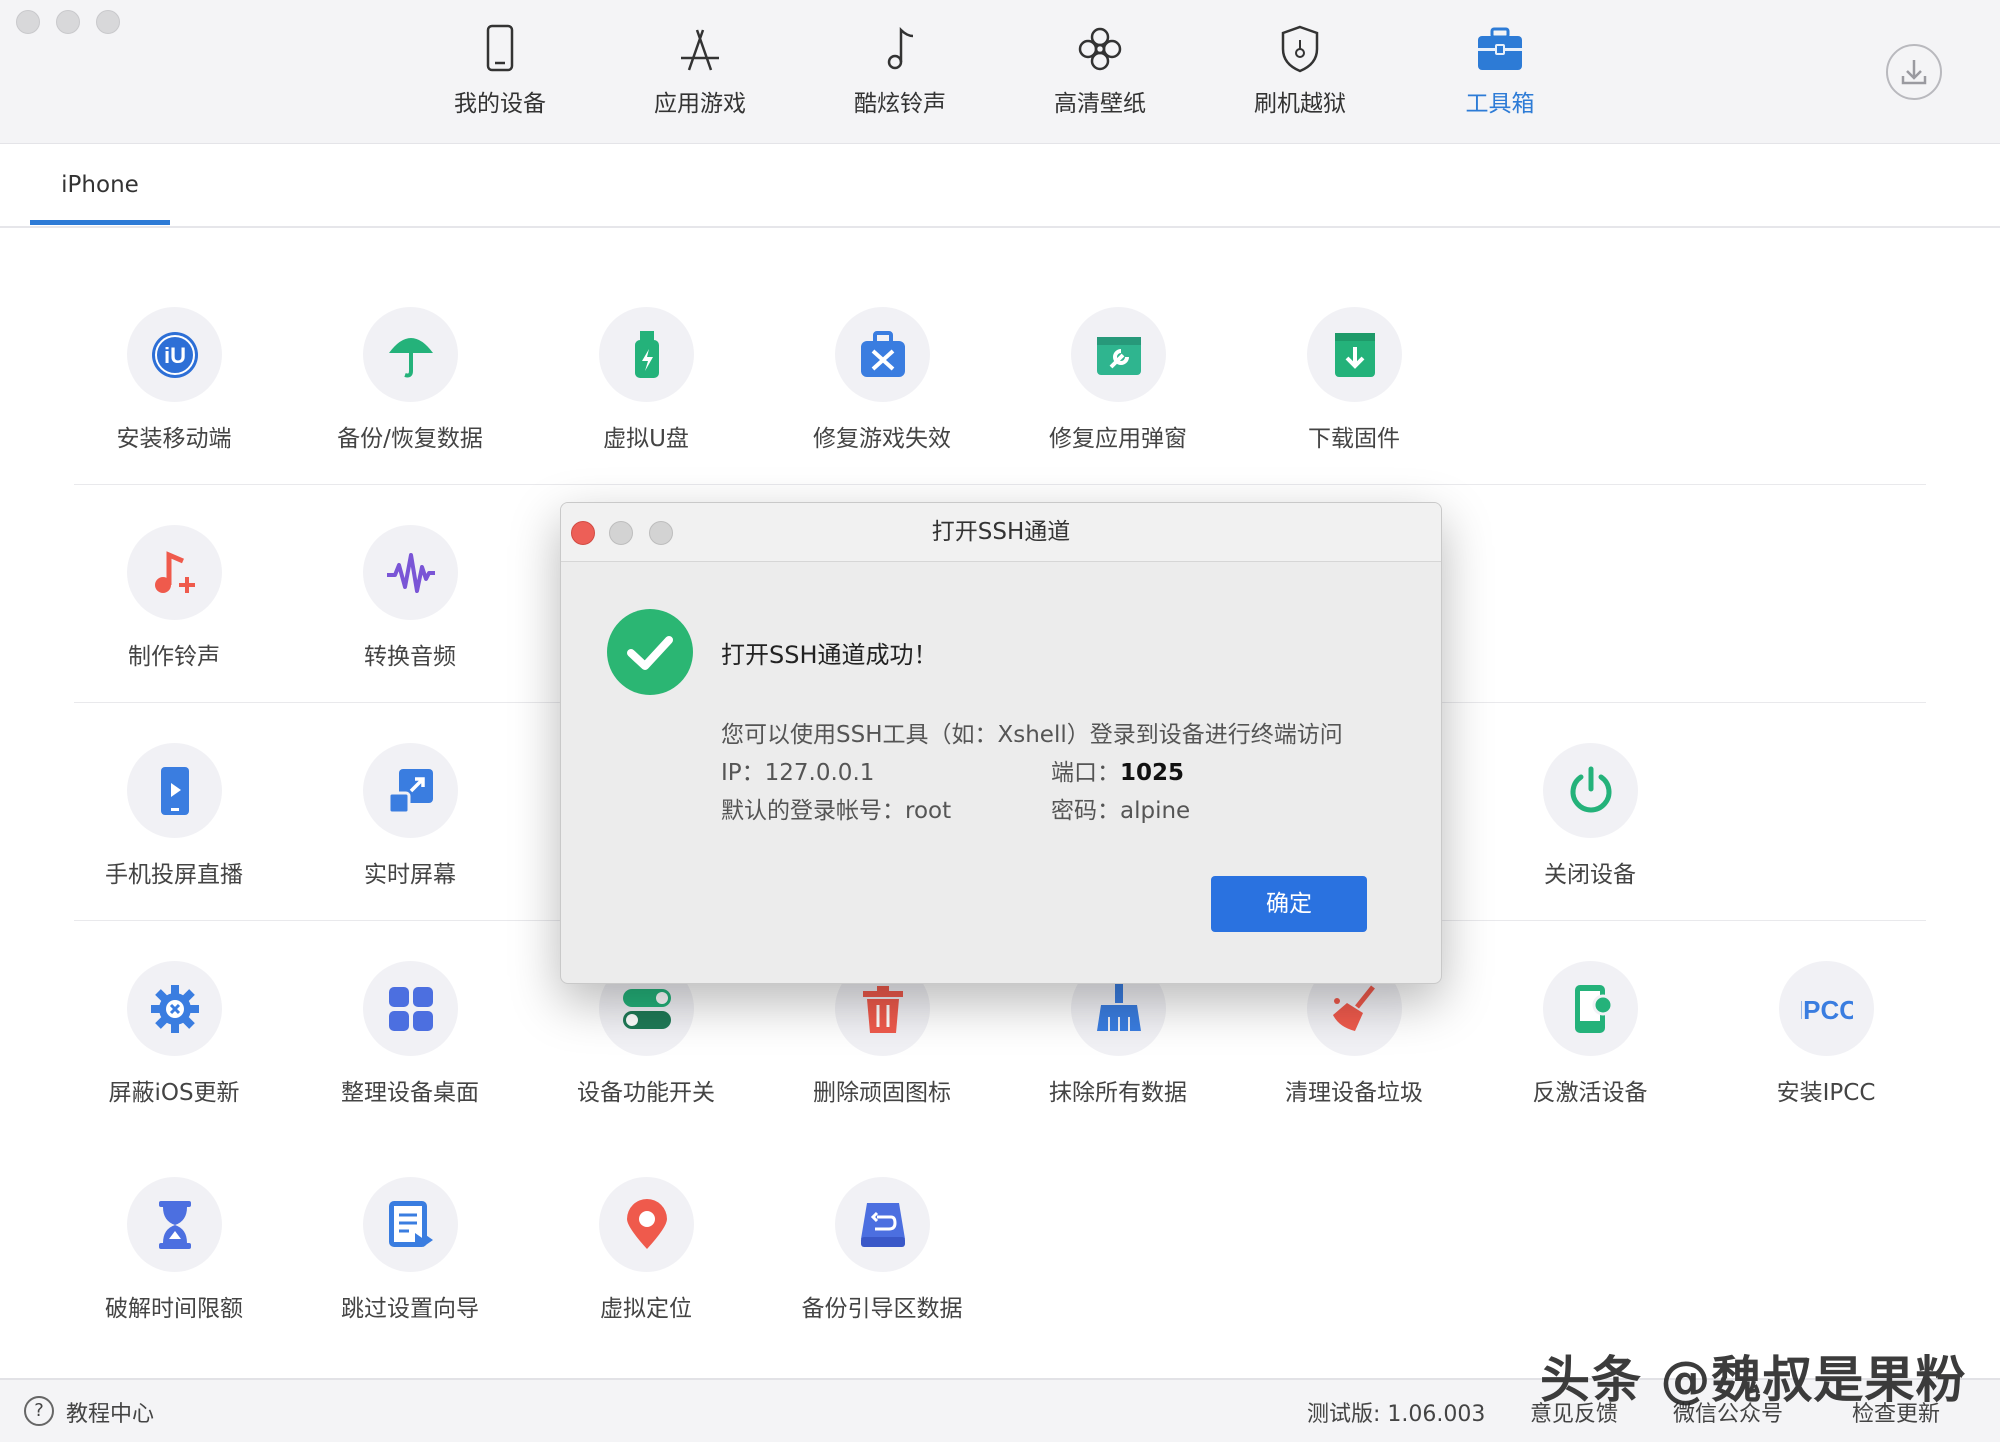 The height and width of the screenshot is (1442, 2000). I want to click on active-tab-indicator, so click(100, 222).